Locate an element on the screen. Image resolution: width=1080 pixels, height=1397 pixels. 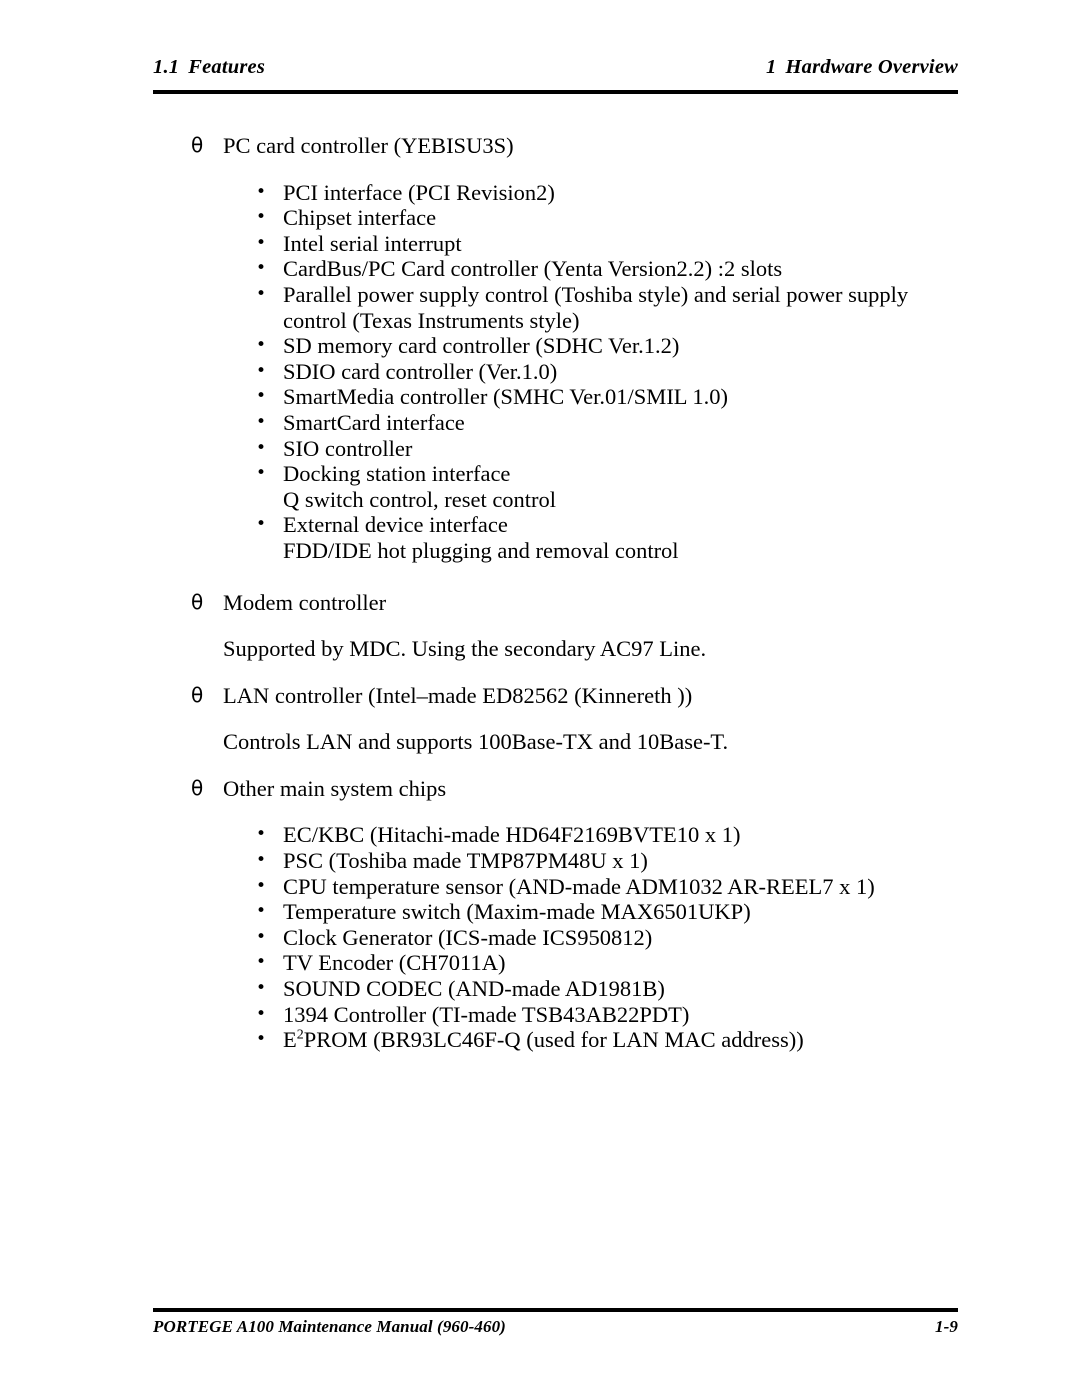
list-item: • PSC (Toshiba made TMP87PM48U x 1) is located at coordinates (540, 861).